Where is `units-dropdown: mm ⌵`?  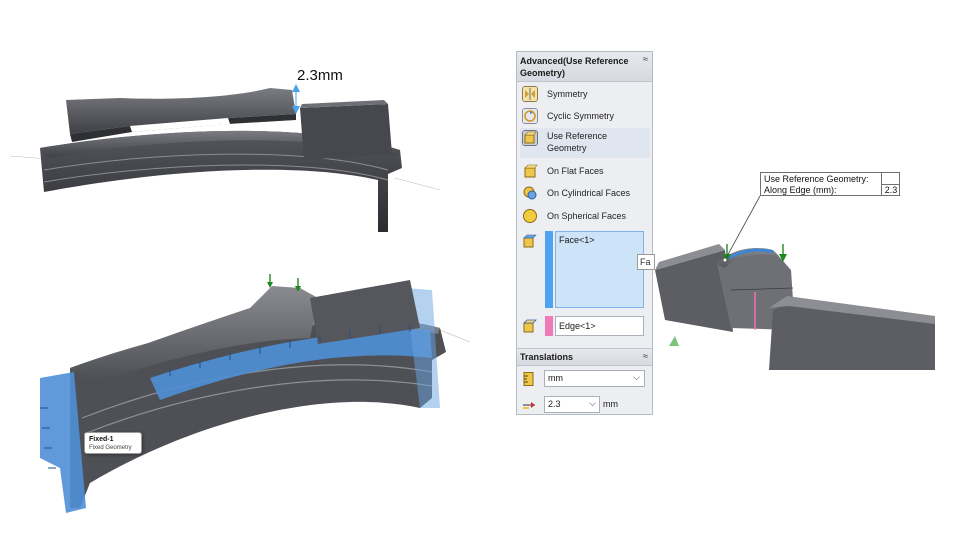
units-dropdown: mm ⌵ is located at coordinates (594, 378).